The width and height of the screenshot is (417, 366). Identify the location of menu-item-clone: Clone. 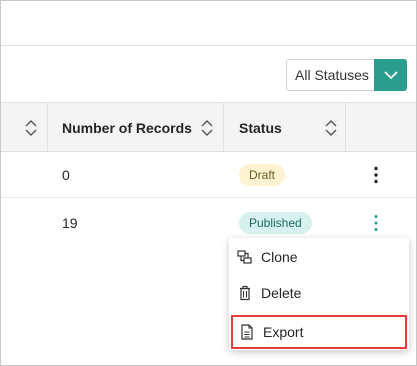
(319, 257).